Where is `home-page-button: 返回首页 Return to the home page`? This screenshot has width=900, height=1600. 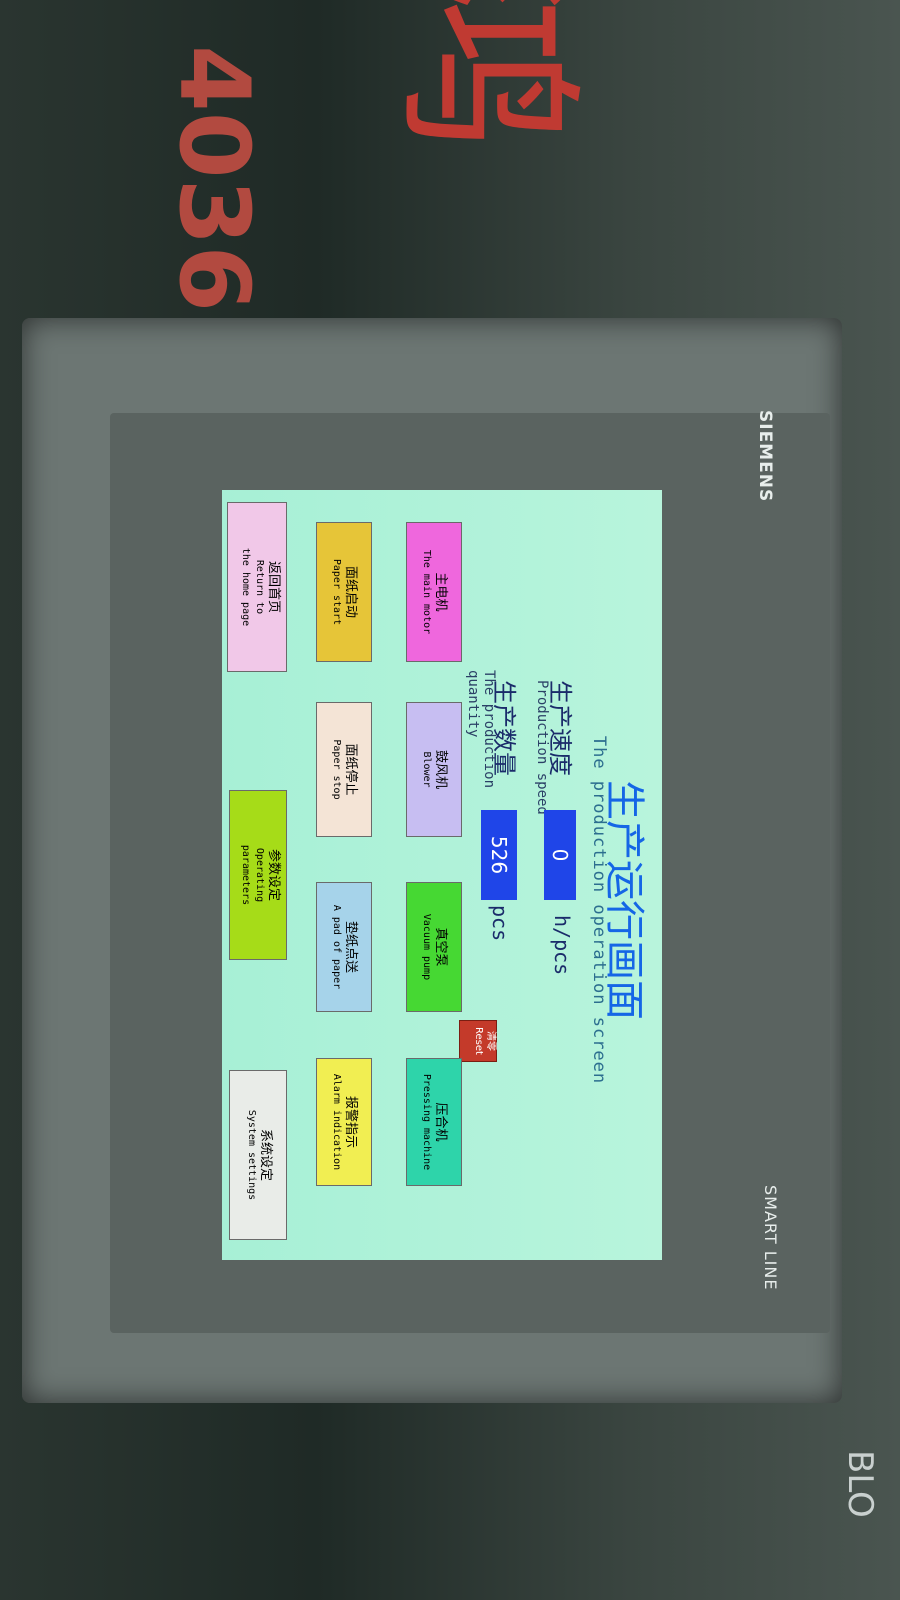
home-page-button: 返回首页 Return to the home page is located at coordinates (257, 587).